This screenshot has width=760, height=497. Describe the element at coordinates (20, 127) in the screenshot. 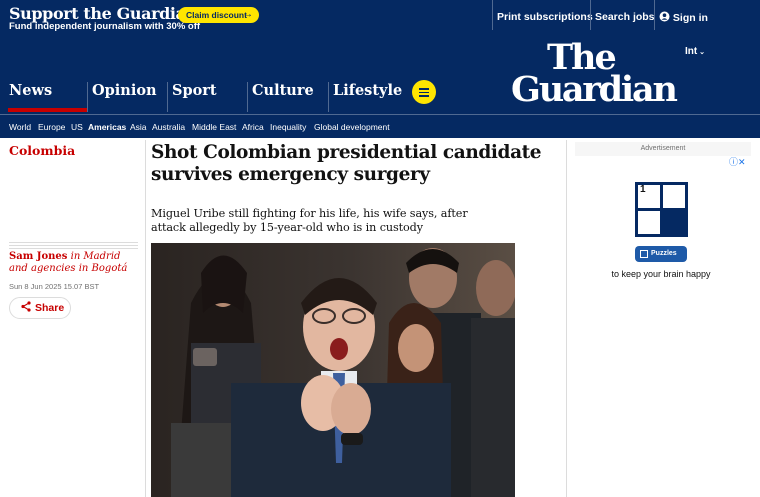

I see `subnav-world: World` at that location.